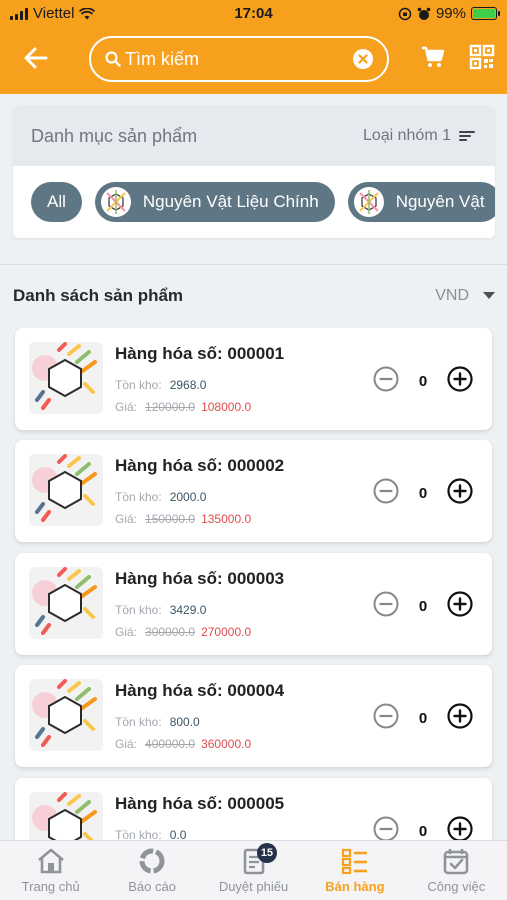 This screenshot has height=900, width=507. What do you see at coordinates (160, 385) in the screenshot?
I see `product-stock: Tồn kho: 2968.0` at bounding box center [160, 385].